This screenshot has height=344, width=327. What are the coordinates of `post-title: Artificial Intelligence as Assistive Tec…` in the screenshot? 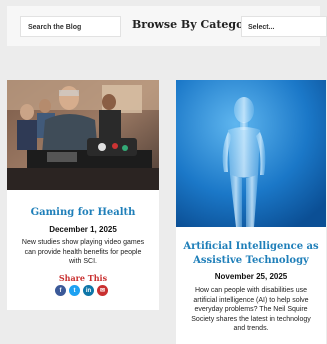 It's located at (251, 254).